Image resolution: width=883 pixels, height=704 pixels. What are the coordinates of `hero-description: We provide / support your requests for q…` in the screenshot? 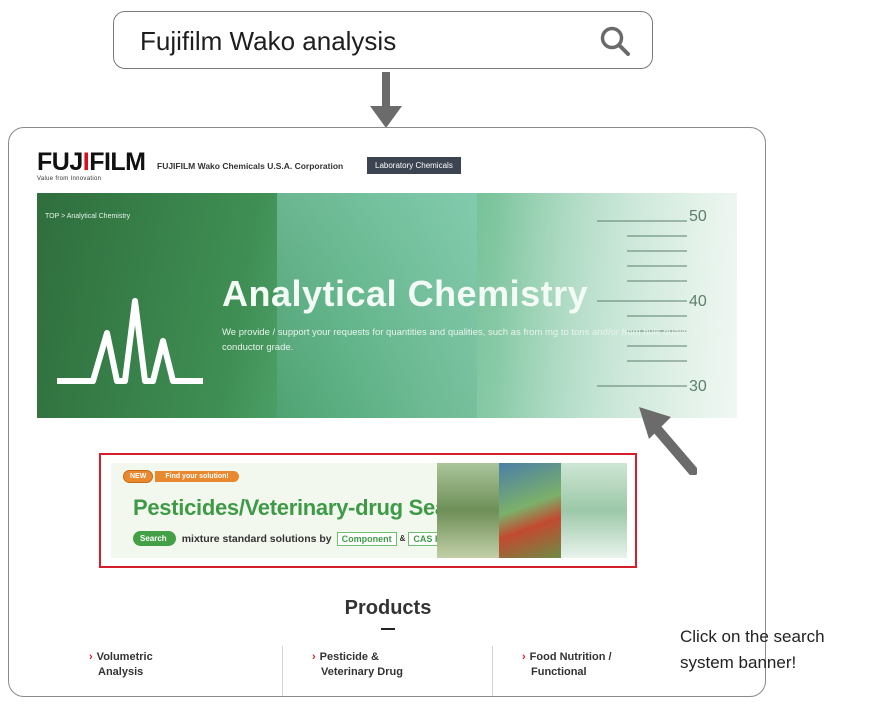 It's located at (475, 340).